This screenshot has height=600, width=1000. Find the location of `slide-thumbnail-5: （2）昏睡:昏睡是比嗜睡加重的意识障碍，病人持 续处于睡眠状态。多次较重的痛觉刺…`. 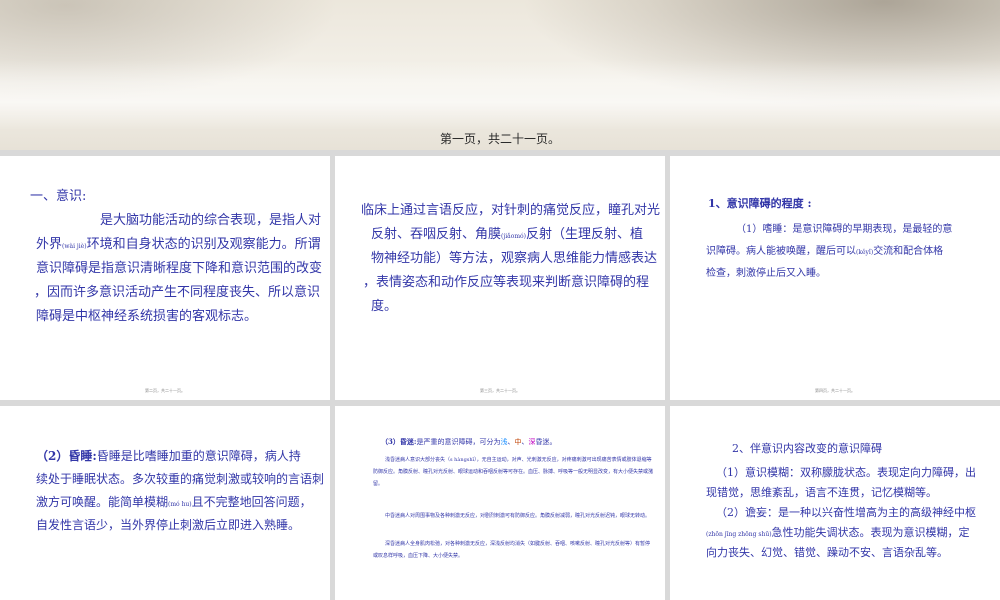

slide-thumbnail-5: （2）昏睡:昏睡是比嗜睡加重的意识障碍，病人持 续处于睡眠状态。多次较重的痛觉刺… is located at coordinates (165, 503).